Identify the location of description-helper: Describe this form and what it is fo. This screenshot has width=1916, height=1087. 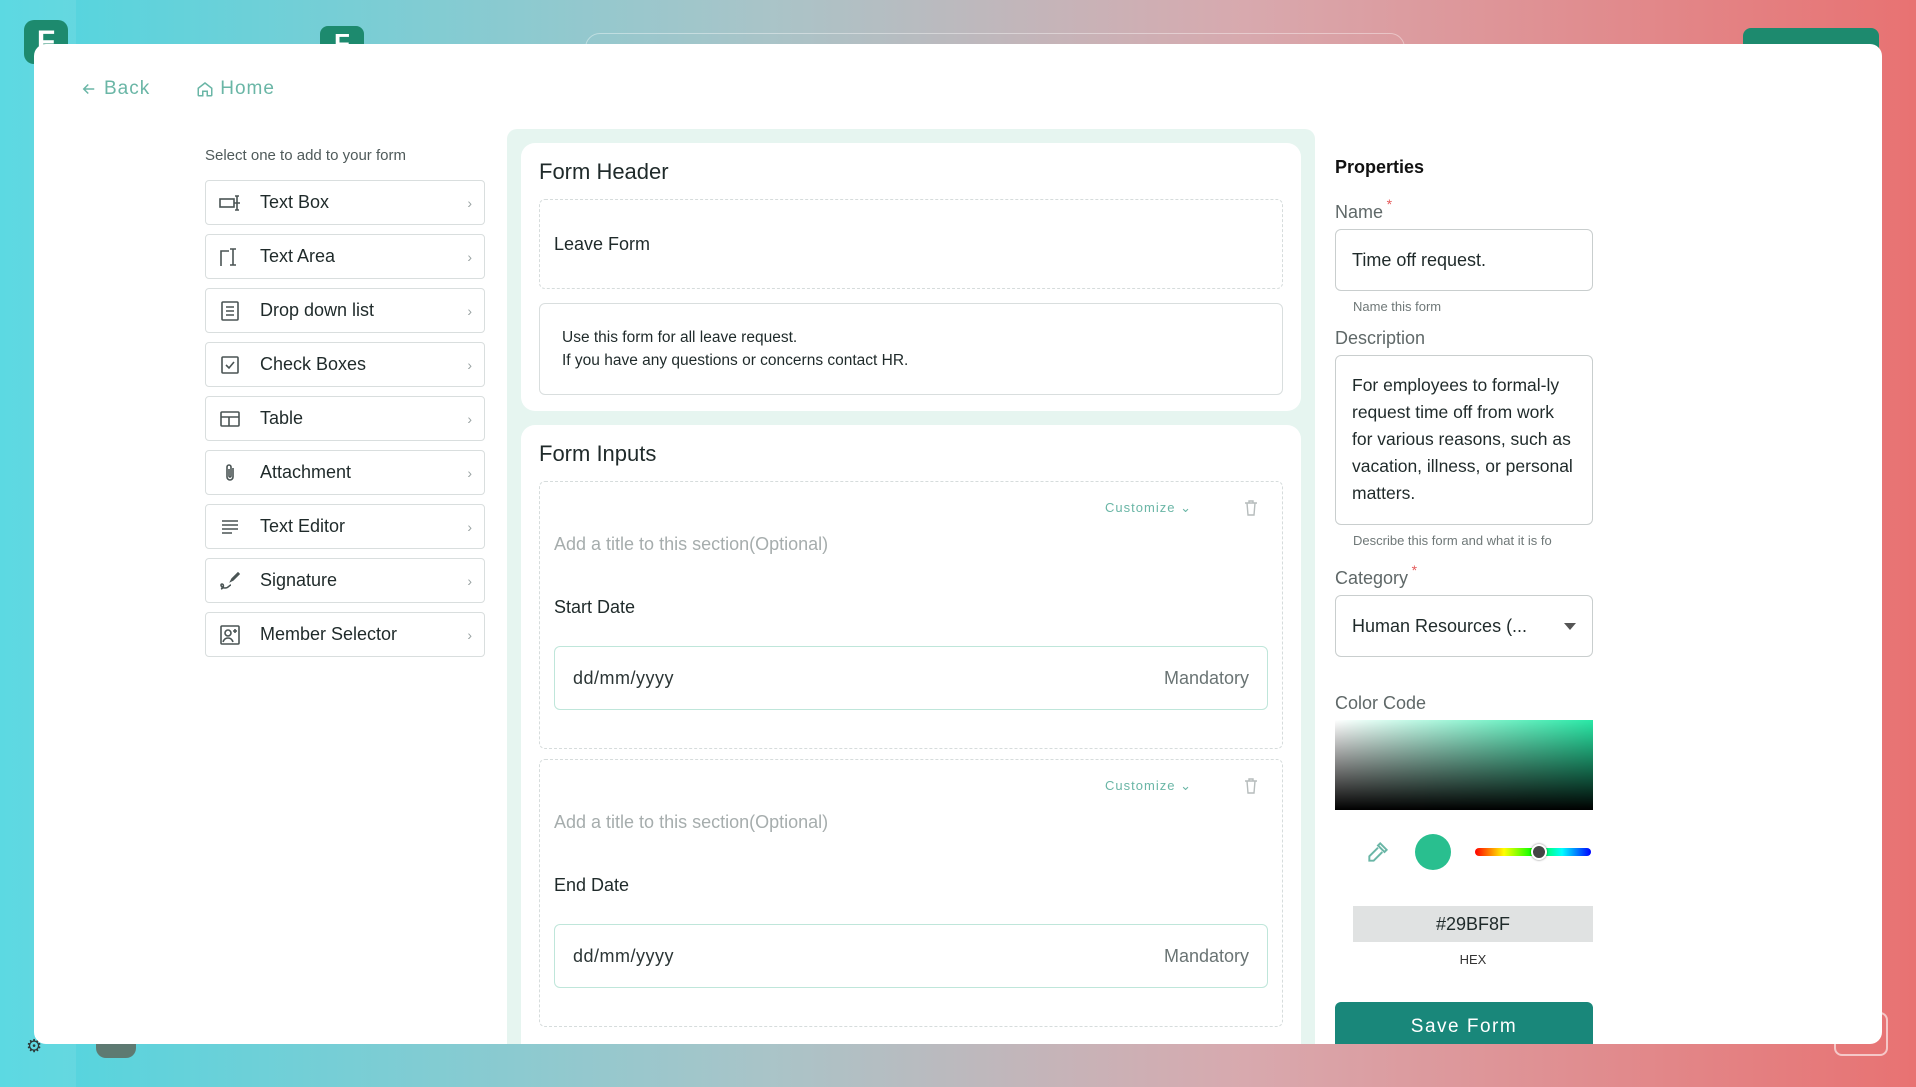
(1452, 540).